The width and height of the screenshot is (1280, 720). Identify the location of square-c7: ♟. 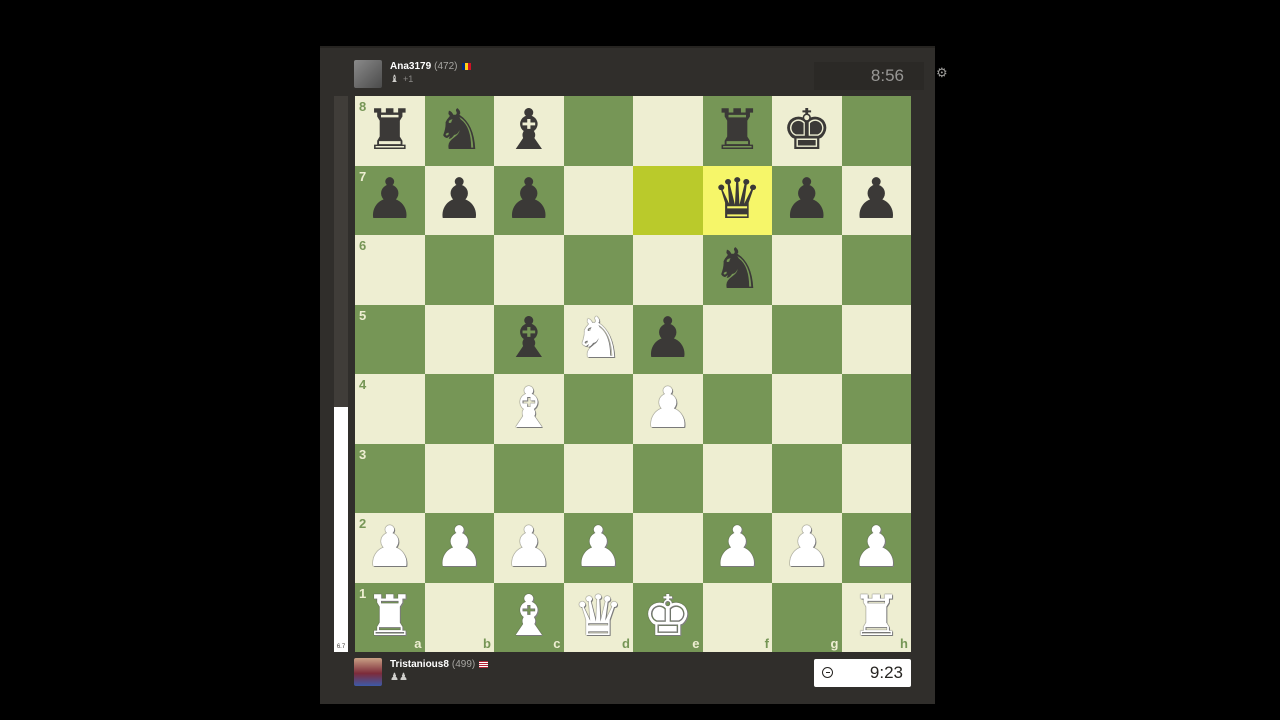
(529, 200).